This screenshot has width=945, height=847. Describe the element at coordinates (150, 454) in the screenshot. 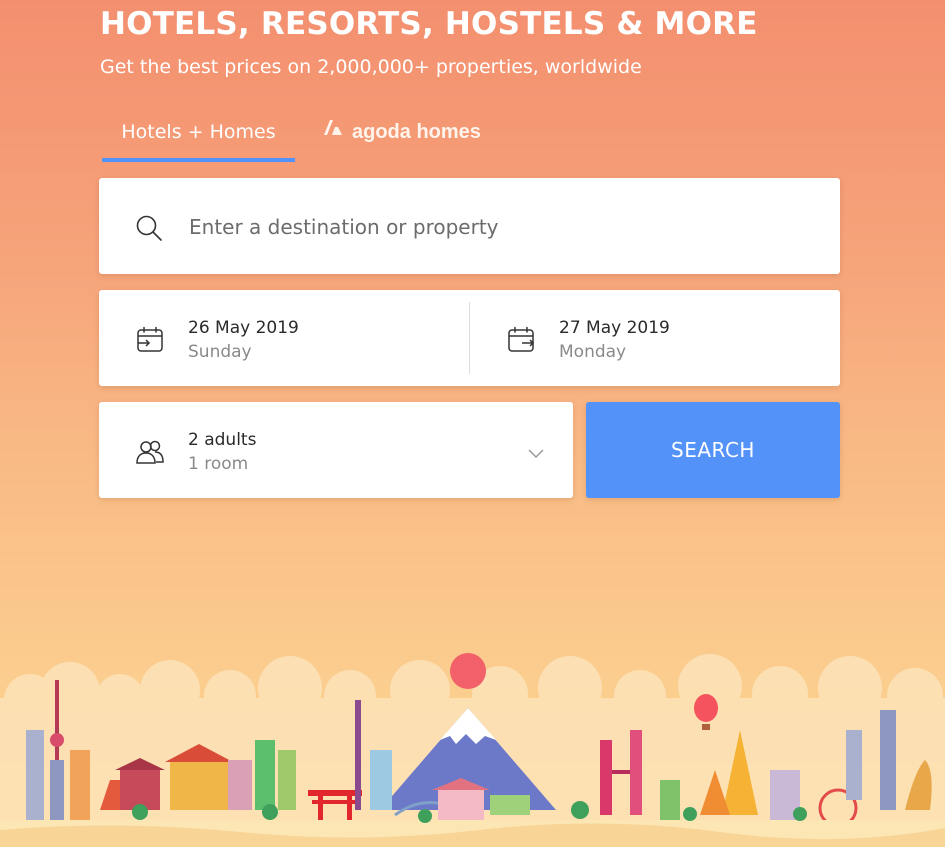

I see `guests-icon` at that location.